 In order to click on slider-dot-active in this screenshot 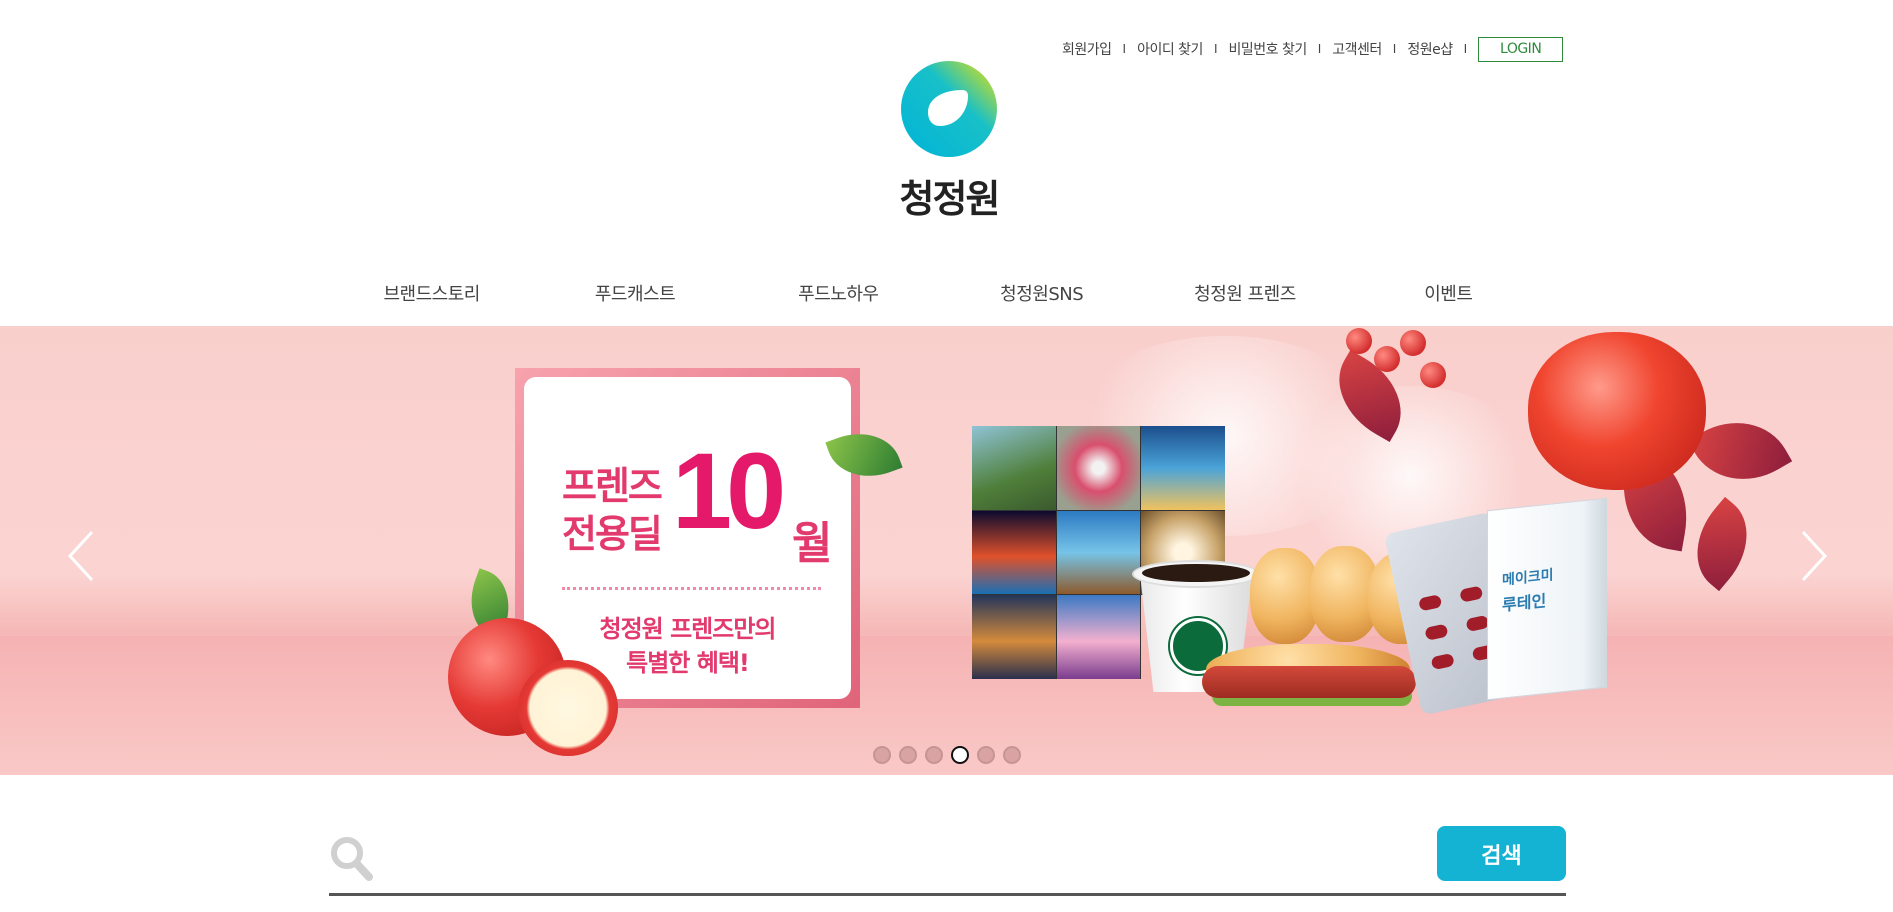, I will do `click(960, 755)`.